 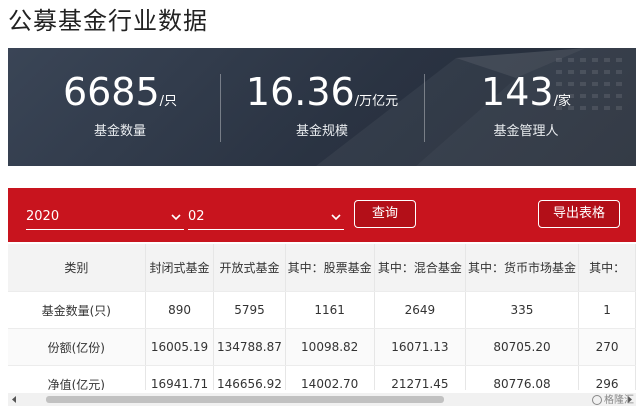 What do you see at coordinates (180, 347) in the screenshot?
I see `table-cell: 16005.19` at bounding box center [180, 347].